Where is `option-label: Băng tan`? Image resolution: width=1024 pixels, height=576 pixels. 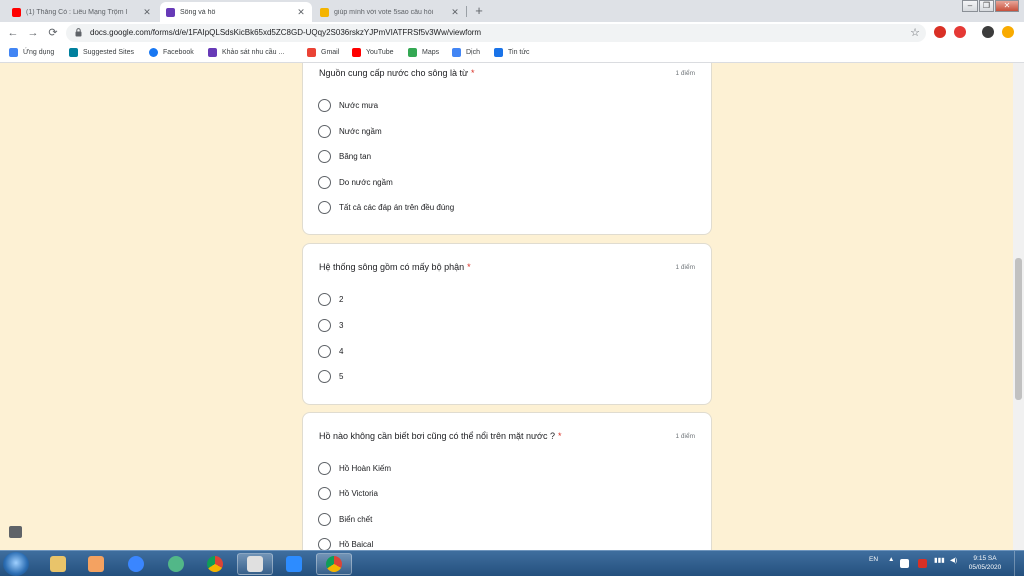
option-label: Băng tan is located at coordinates (355, 156).